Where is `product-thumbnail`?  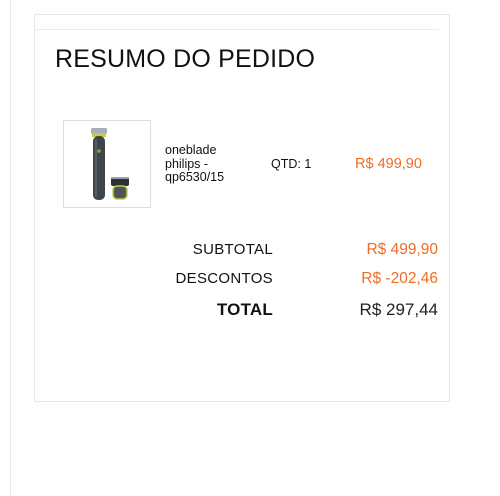 product-thumbnail is located at coordinates (107, 164).